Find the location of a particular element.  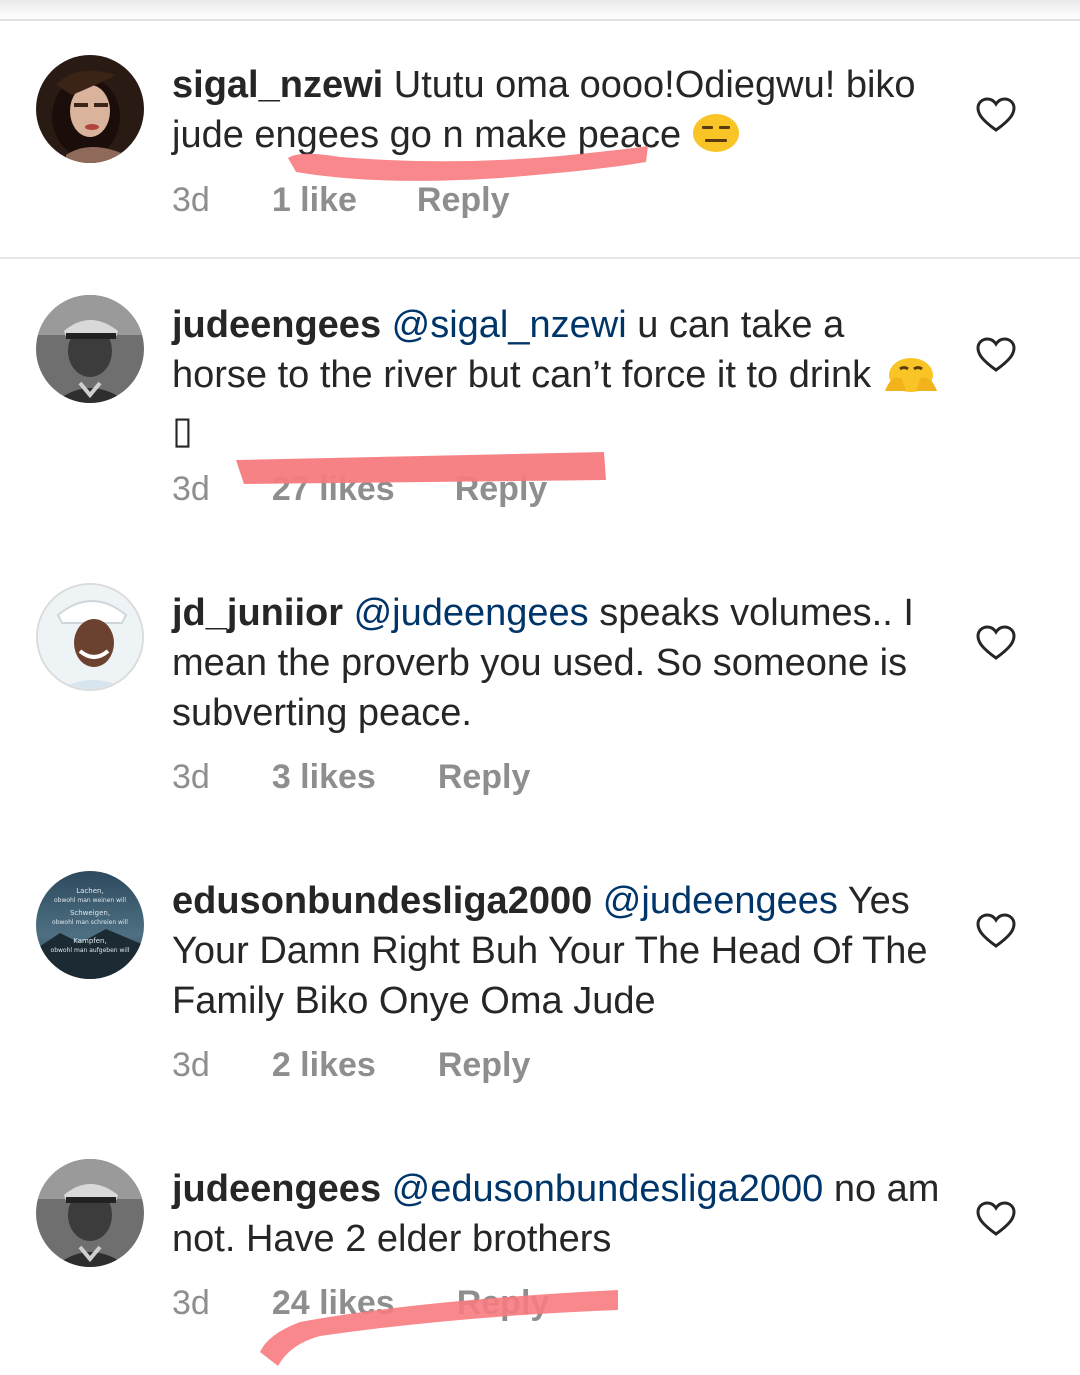

username: sigal_nzewi is located at coordinates (277, 85).